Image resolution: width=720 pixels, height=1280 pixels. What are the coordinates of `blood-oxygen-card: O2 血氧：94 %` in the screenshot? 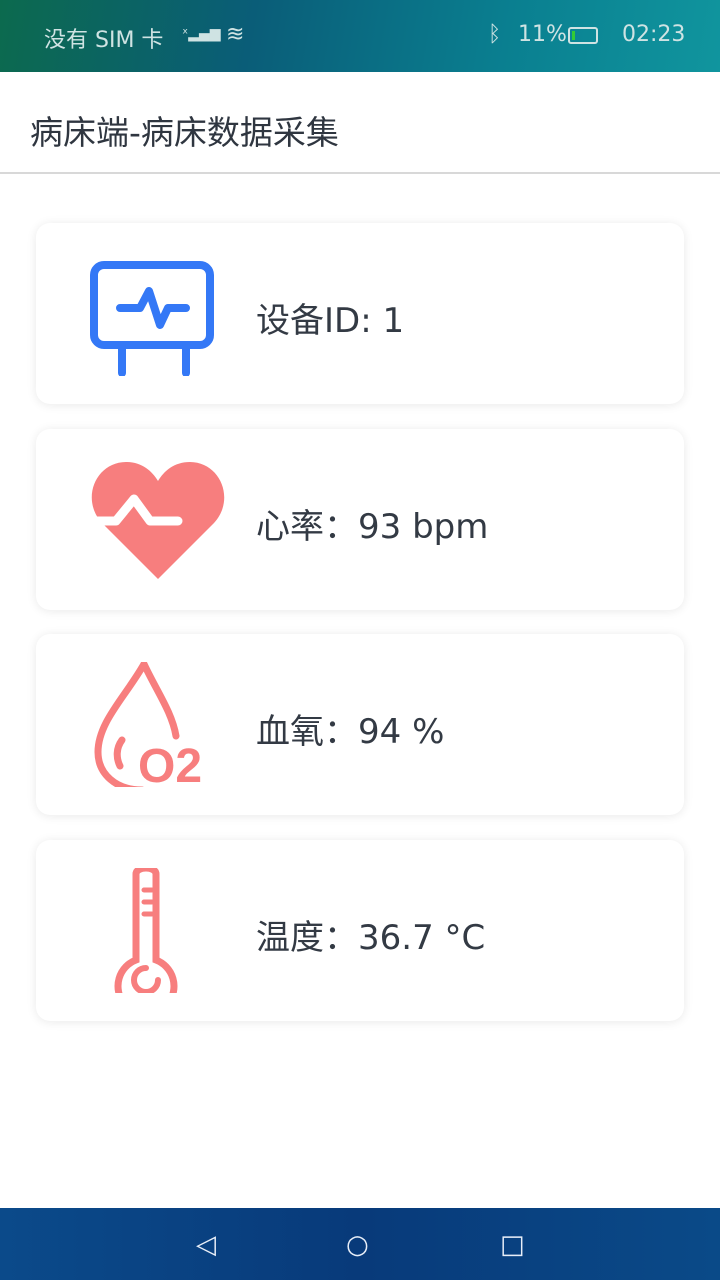 It's located at (360, 724).